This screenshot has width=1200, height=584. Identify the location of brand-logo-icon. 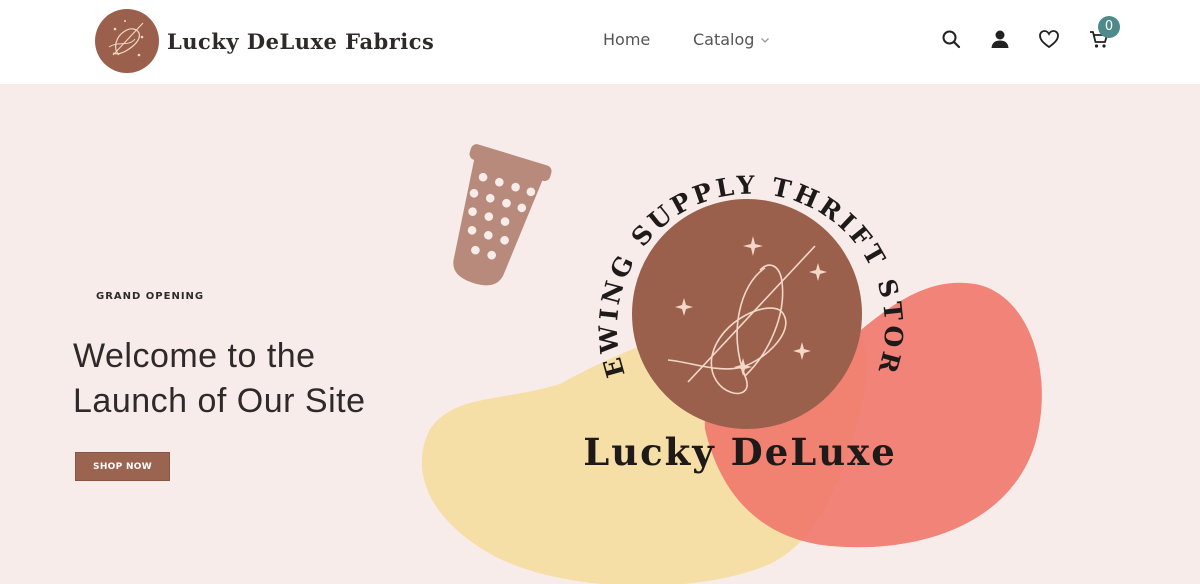
(127, 41).